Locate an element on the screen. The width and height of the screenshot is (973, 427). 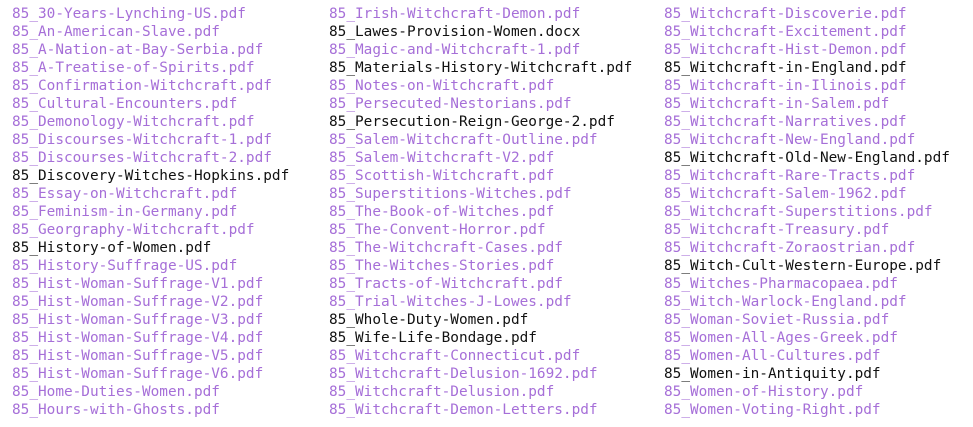
file-link: 85_Witchcraft-Treasury.pdf is located at coordinates (818, 230).